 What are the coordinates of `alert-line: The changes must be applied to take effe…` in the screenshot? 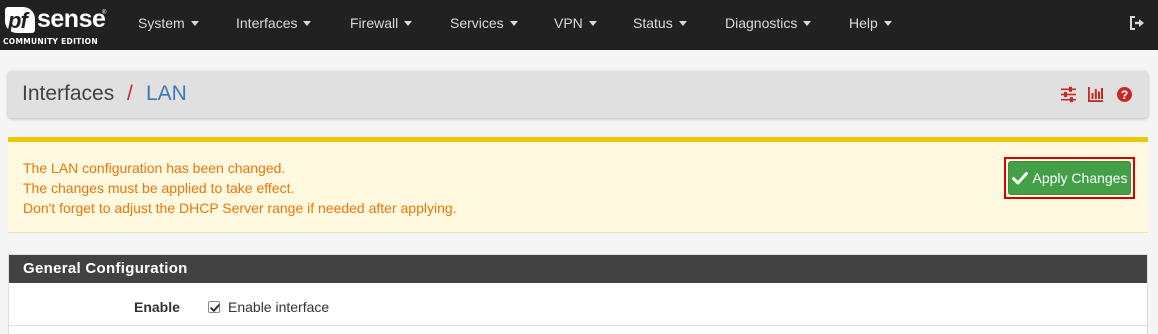 It's located at (159, 188).